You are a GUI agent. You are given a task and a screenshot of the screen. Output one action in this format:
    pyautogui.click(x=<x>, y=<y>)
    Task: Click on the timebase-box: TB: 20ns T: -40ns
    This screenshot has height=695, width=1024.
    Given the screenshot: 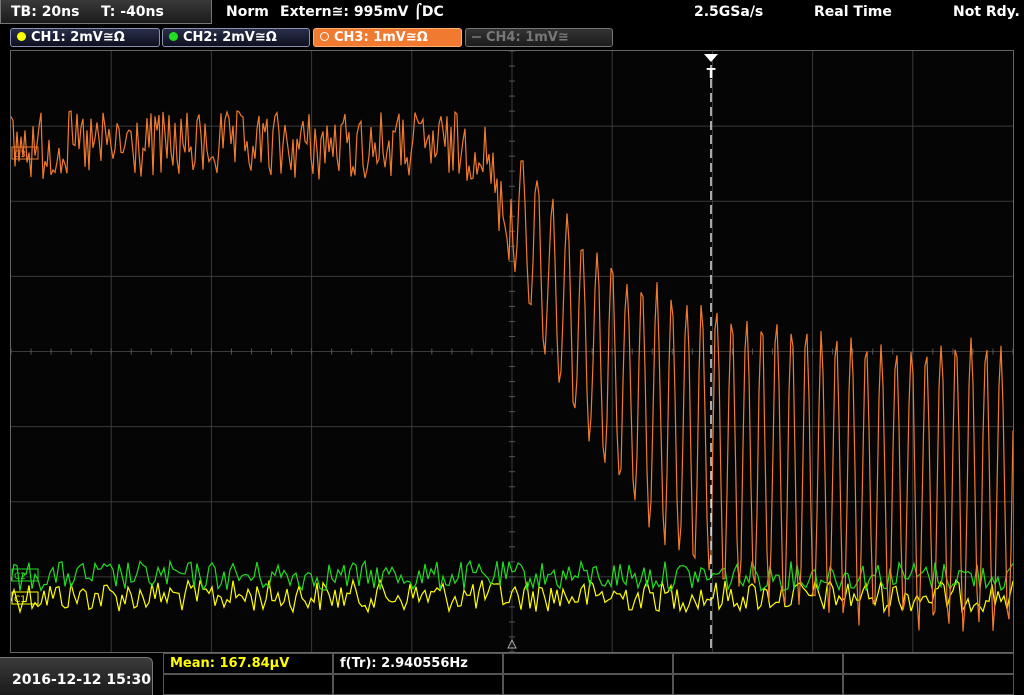 What is the action you would take?
    pyautogui.click(x=106, y=12)
    